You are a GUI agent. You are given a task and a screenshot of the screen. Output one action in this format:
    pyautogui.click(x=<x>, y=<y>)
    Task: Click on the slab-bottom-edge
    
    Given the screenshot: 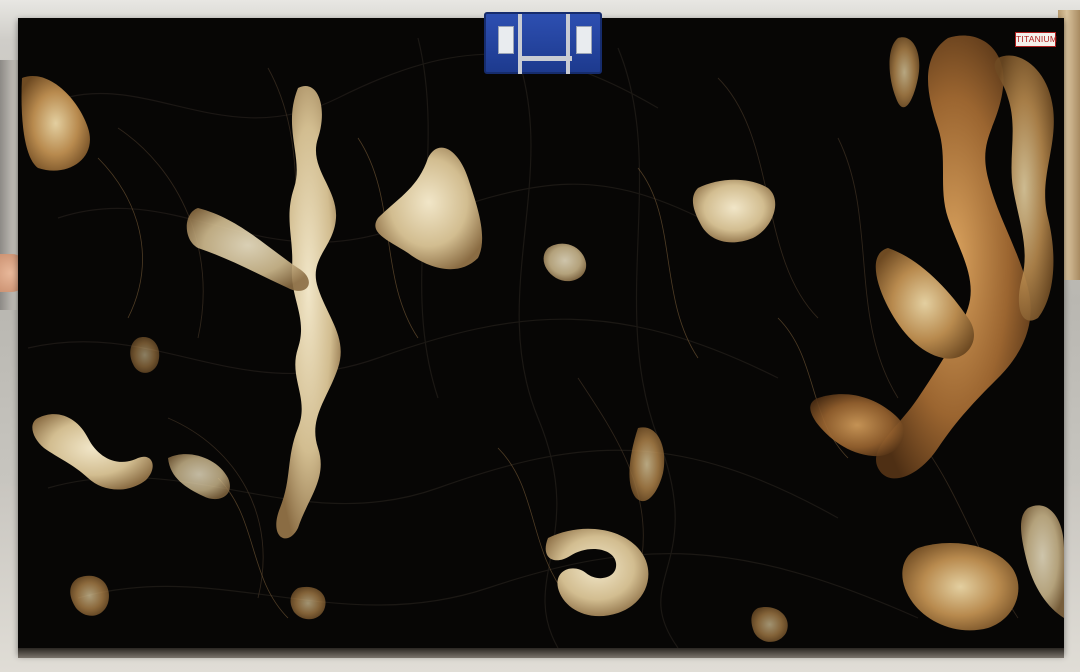 What is the action you would take?
    pyautogui.click(x=541, y=653)
    